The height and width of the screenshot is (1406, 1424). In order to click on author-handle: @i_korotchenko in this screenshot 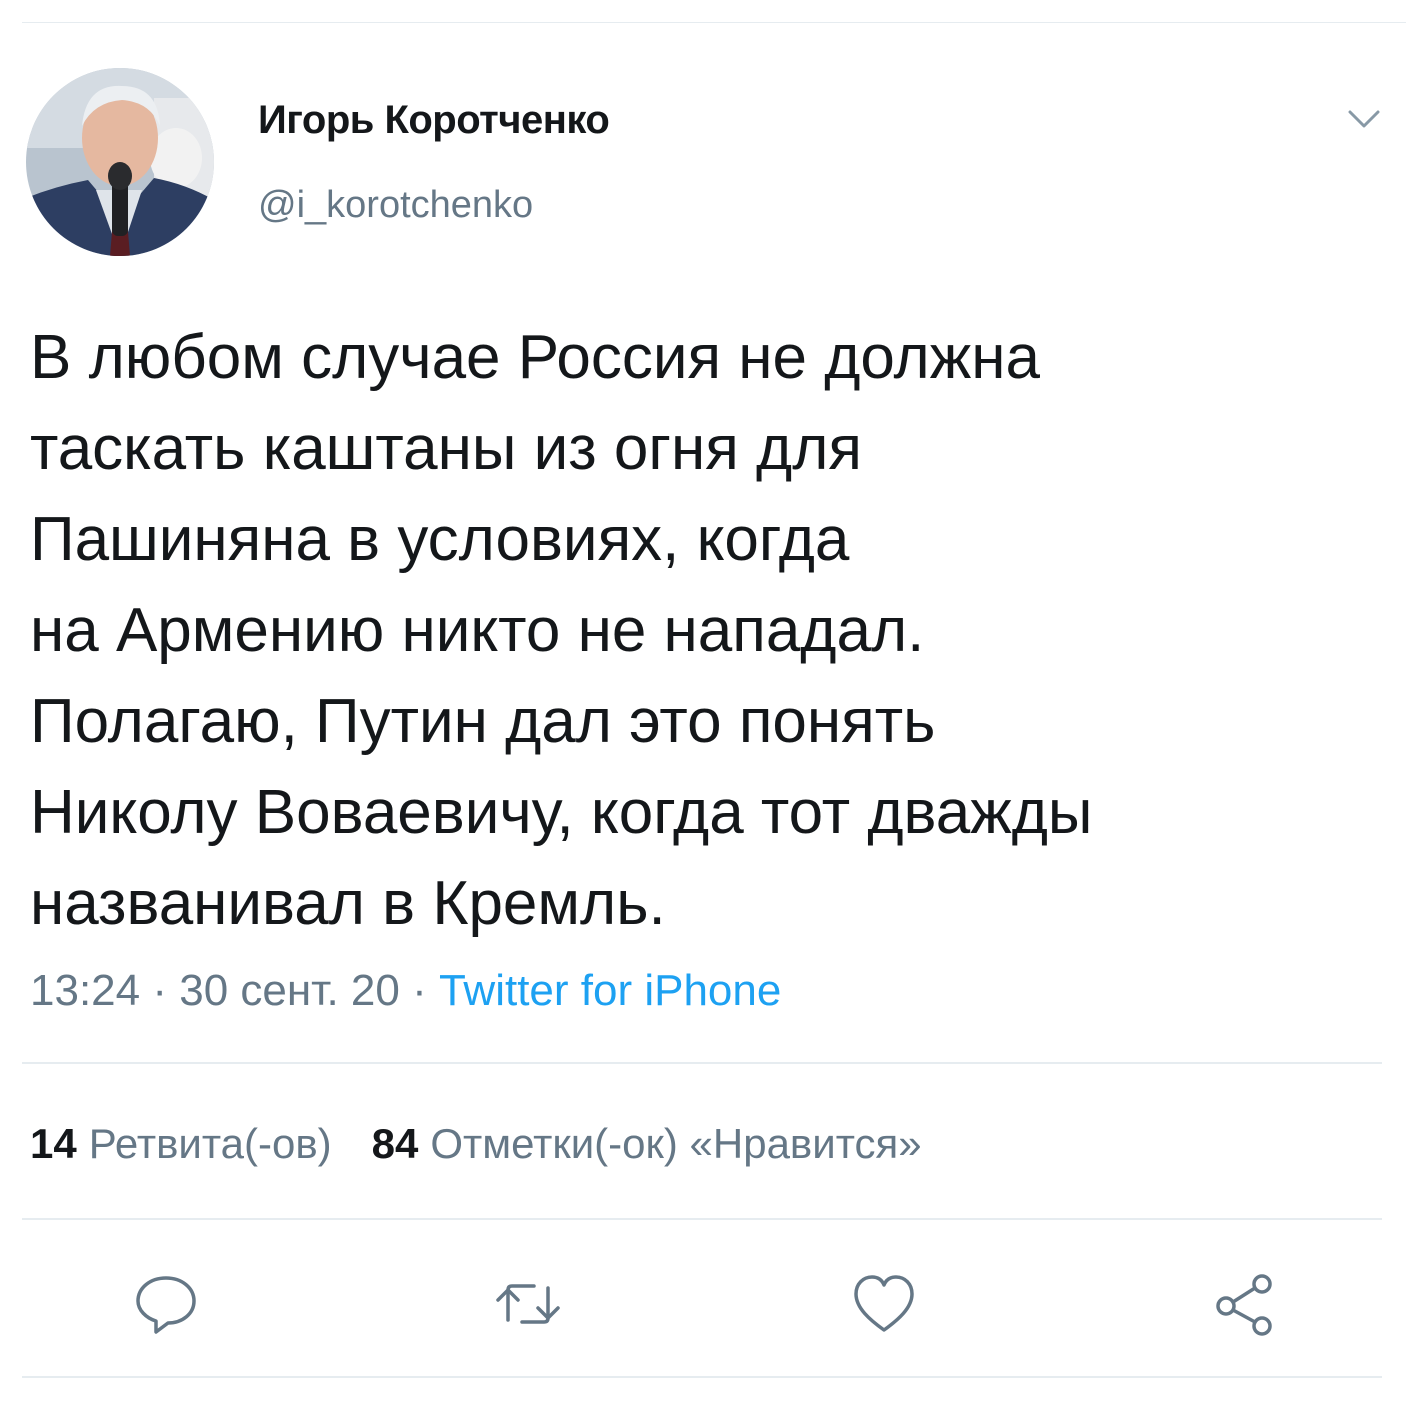, I will do `click(395, 205)`.